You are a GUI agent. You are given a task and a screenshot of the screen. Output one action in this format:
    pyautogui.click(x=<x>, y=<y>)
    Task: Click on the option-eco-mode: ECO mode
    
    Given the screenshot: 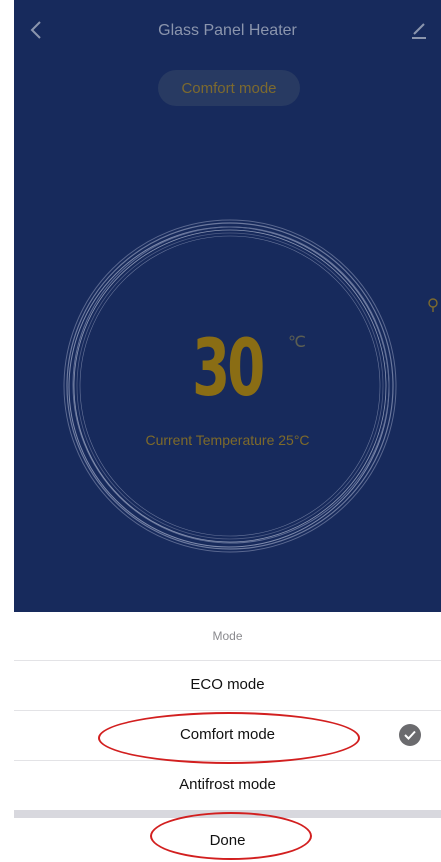 What is the action you would take?
    pyautogui.click(x=227, y=684)
    